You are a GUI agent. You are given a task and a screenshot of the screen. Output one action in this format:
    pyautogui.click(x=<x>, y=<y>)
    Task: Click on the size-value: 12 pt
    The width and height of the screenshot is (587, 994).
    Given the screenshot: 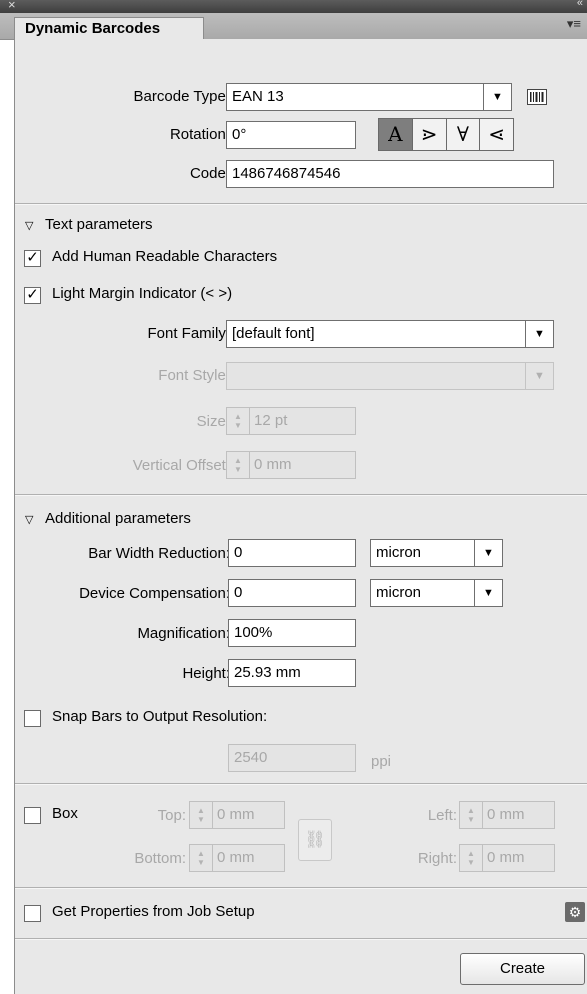 What is the action you would take?
    pyautogui.click(x=271, y=420)
    